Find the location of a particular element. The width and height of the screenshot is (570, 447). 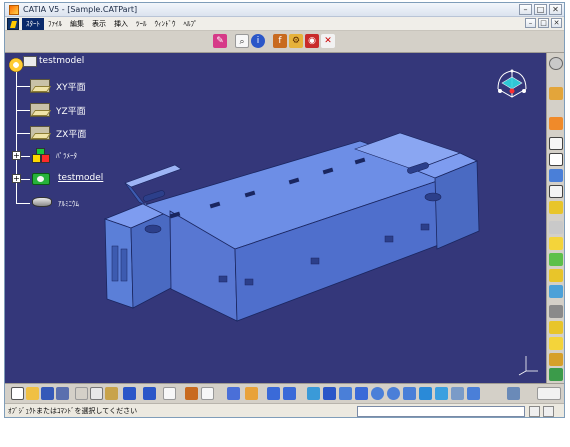

expand-parameters-button: + is located at coordinates (16, 155).